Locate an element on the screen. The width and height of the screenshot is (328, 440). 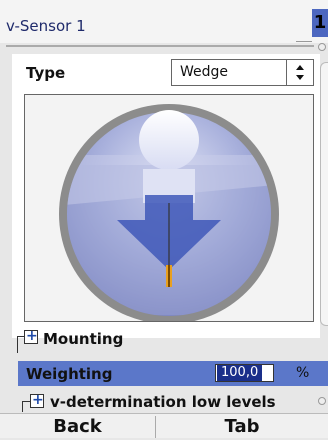
softkey-bar: Back Tab is located at coordinates (164, 425).